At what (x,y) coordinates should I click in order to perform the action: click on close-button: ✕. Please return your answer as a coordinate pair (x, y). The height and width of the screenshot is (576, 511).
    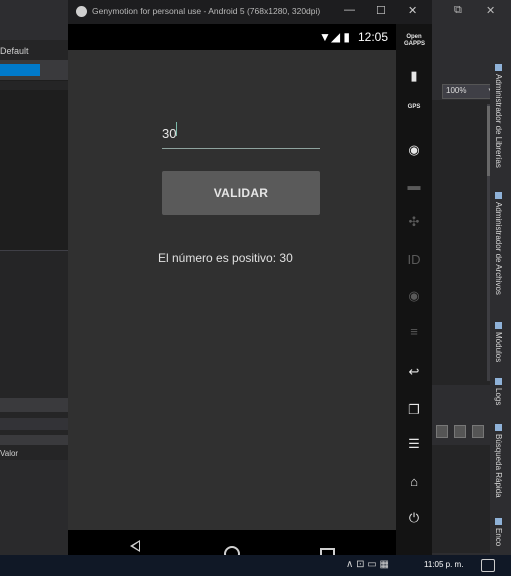
    Looking at the image, I should click on (412, 10).